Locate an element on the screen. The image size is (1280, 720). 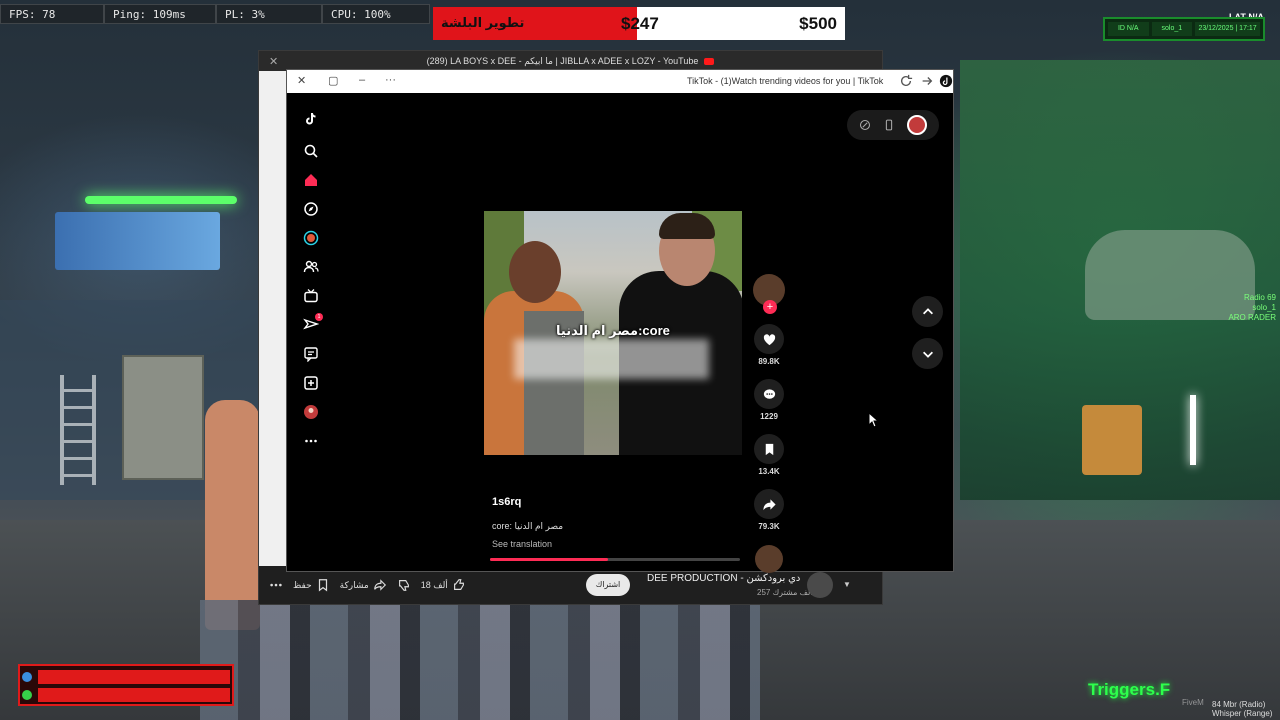
apps-icon is located at coordinates (865, 125).